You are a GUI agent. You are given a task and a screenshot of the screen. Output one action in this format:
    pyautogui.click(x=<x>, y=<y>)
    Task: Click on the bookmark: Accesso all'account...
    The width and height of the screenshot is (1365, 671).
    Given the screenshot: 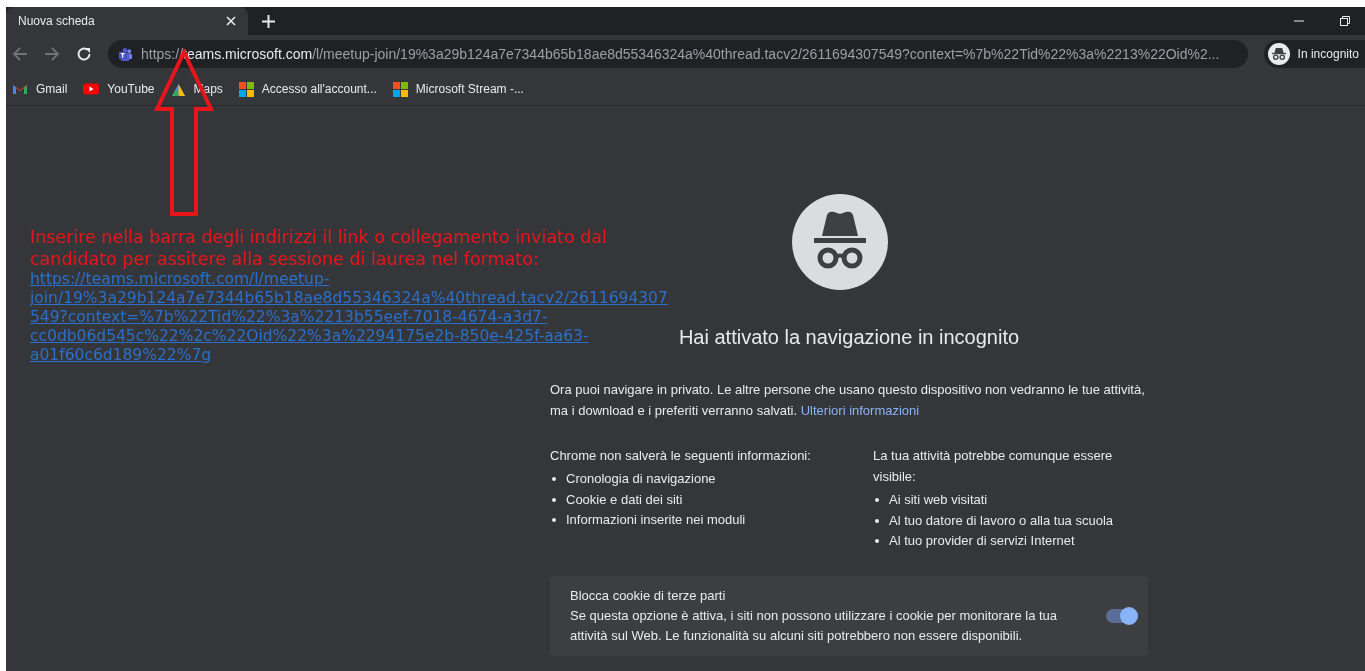 What is the action you would take?
    pyautogui.click(x=307, y=89)
    